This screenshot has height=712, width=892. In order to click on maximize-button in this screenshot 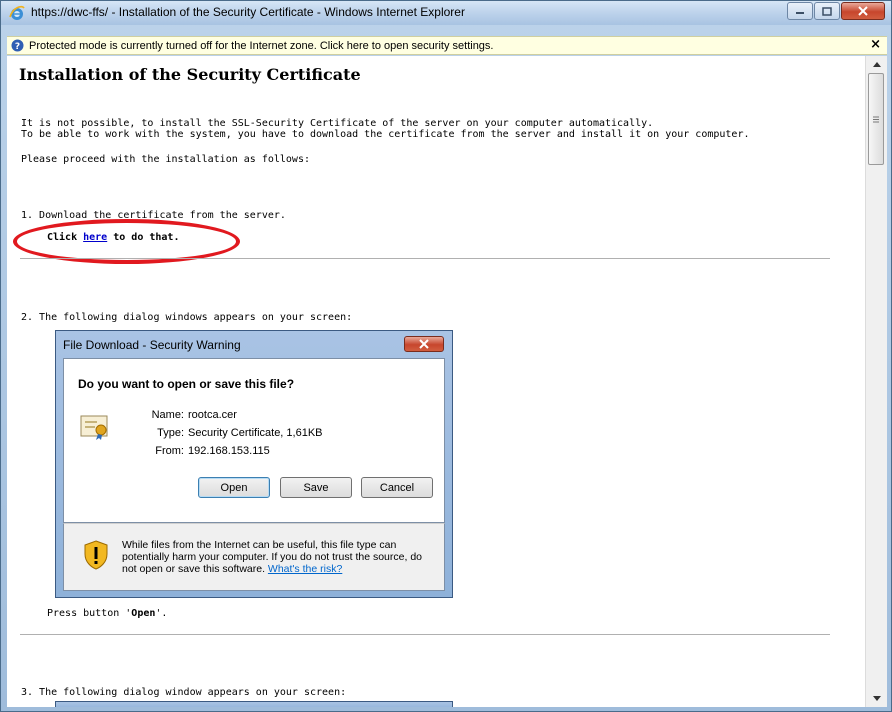, I will do `click(827, 11)`.